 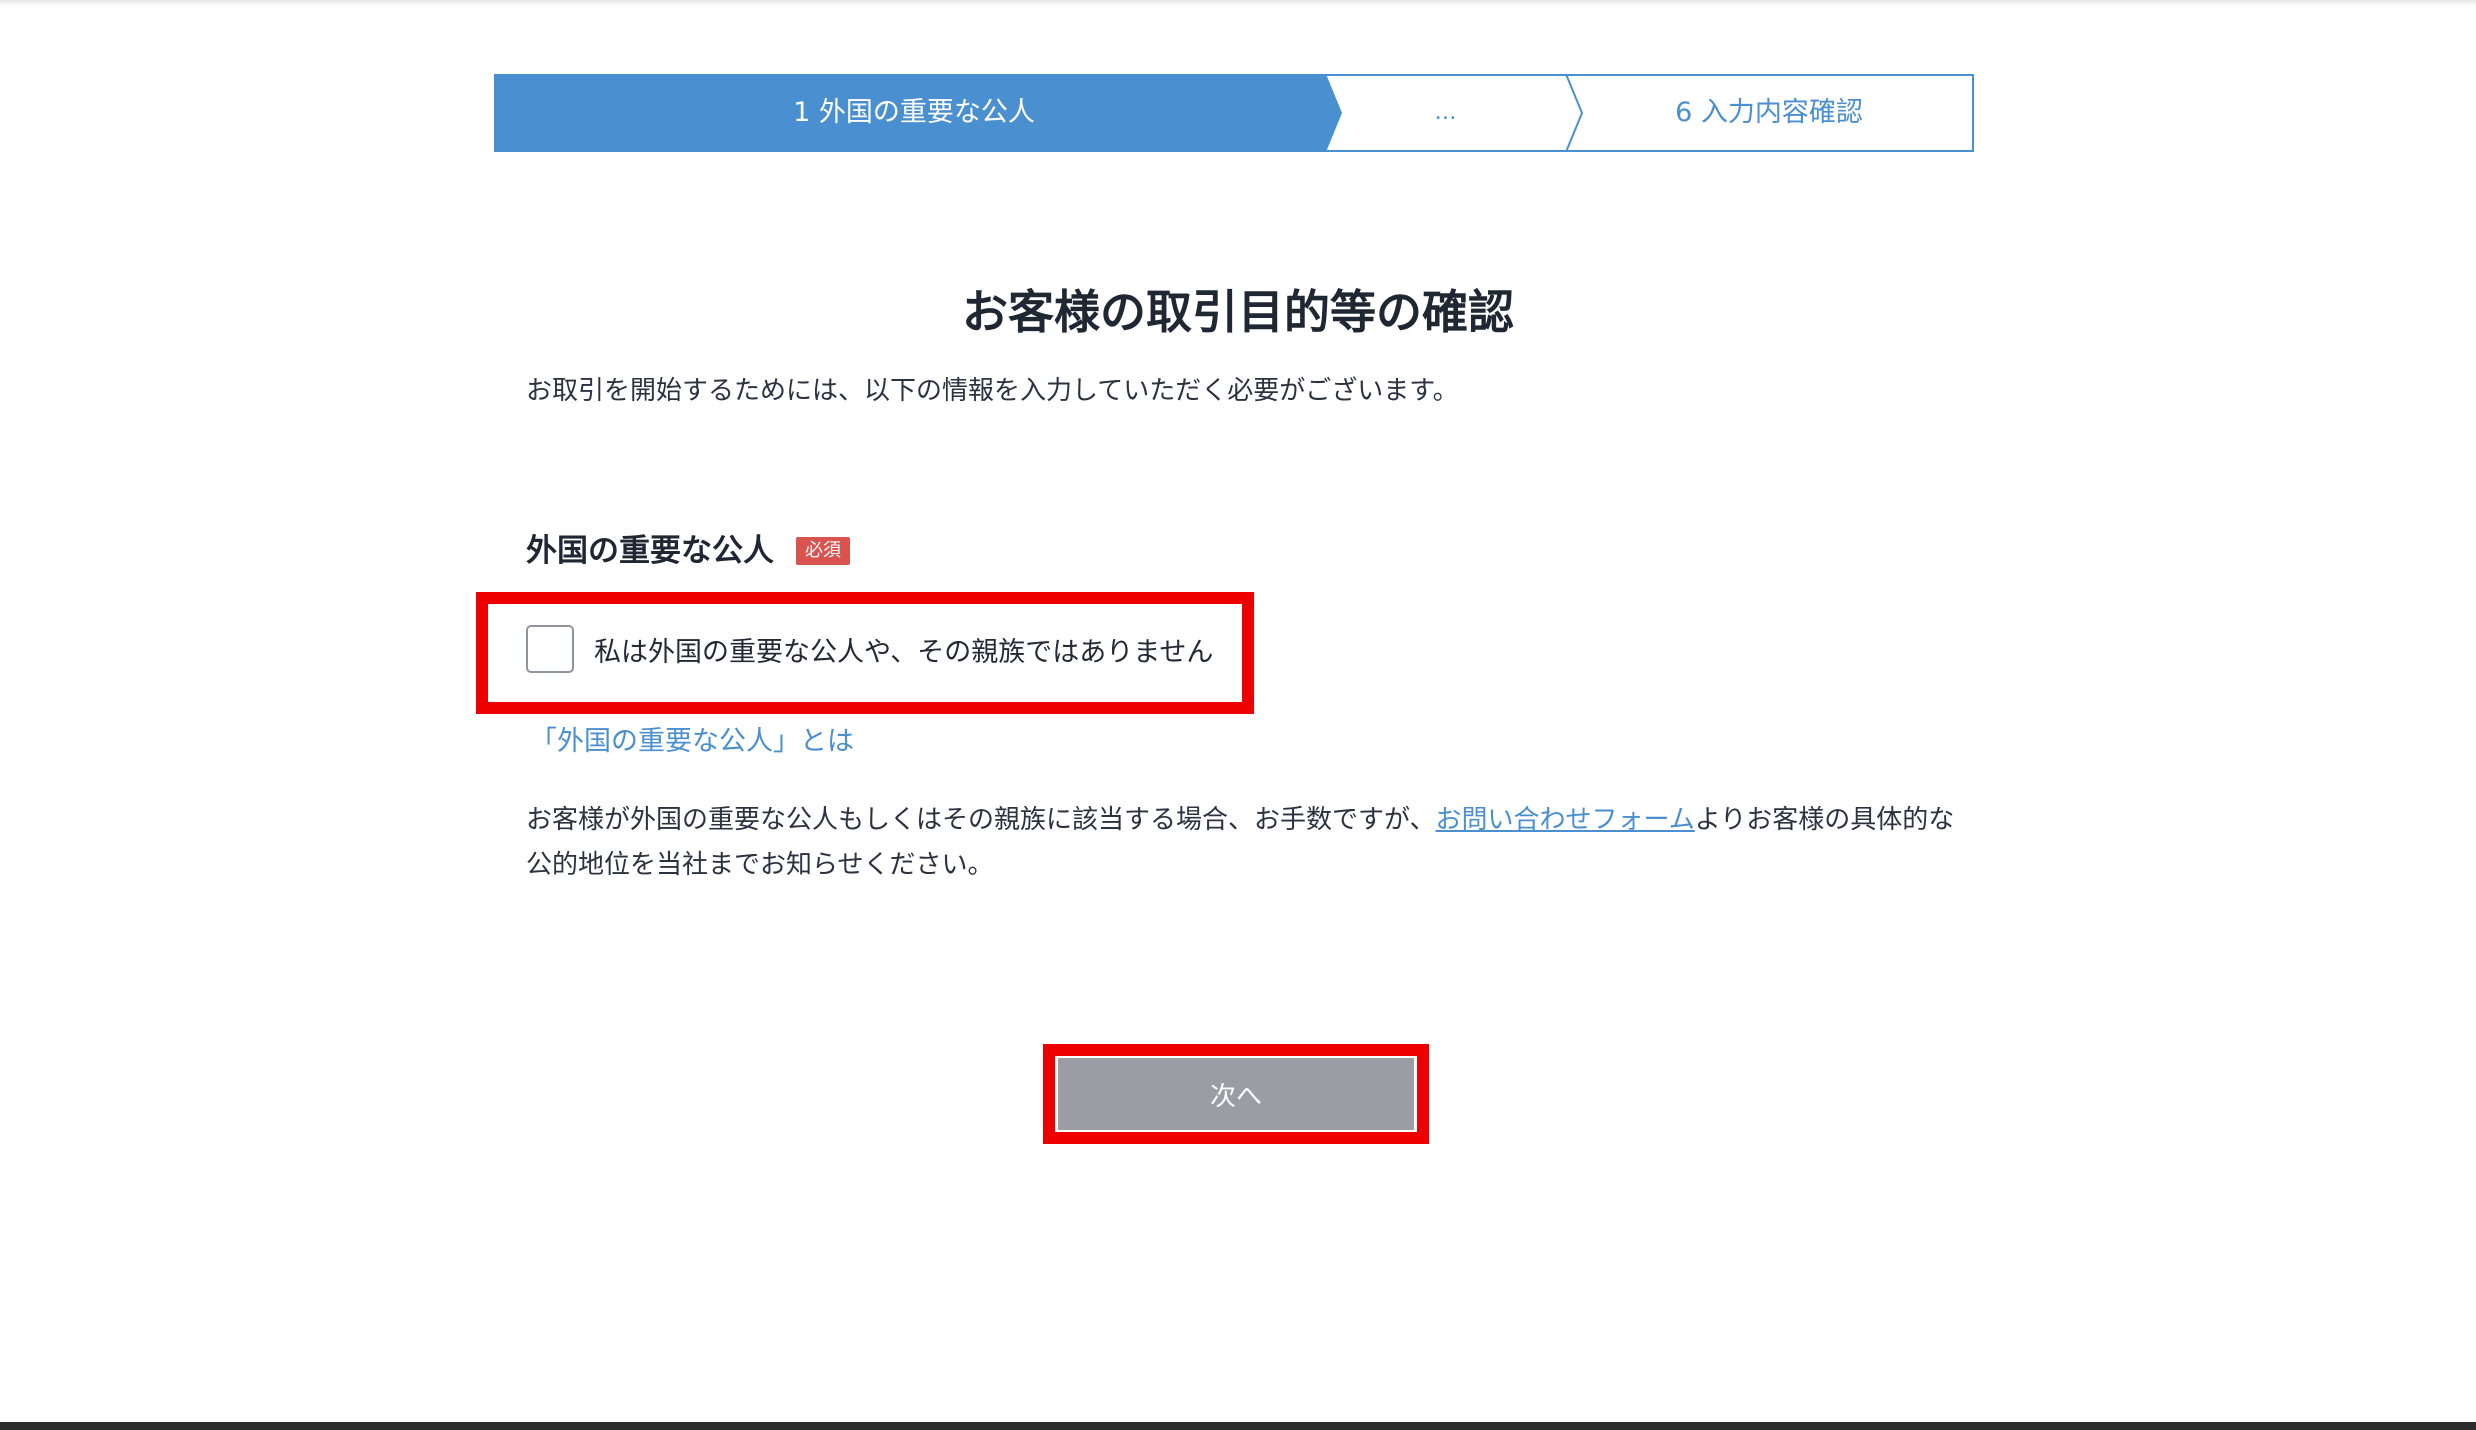 I want to click on pep-declaration-label: 私は外国の重要な公人や、その親族ではありません, so click(x=903, y=649).